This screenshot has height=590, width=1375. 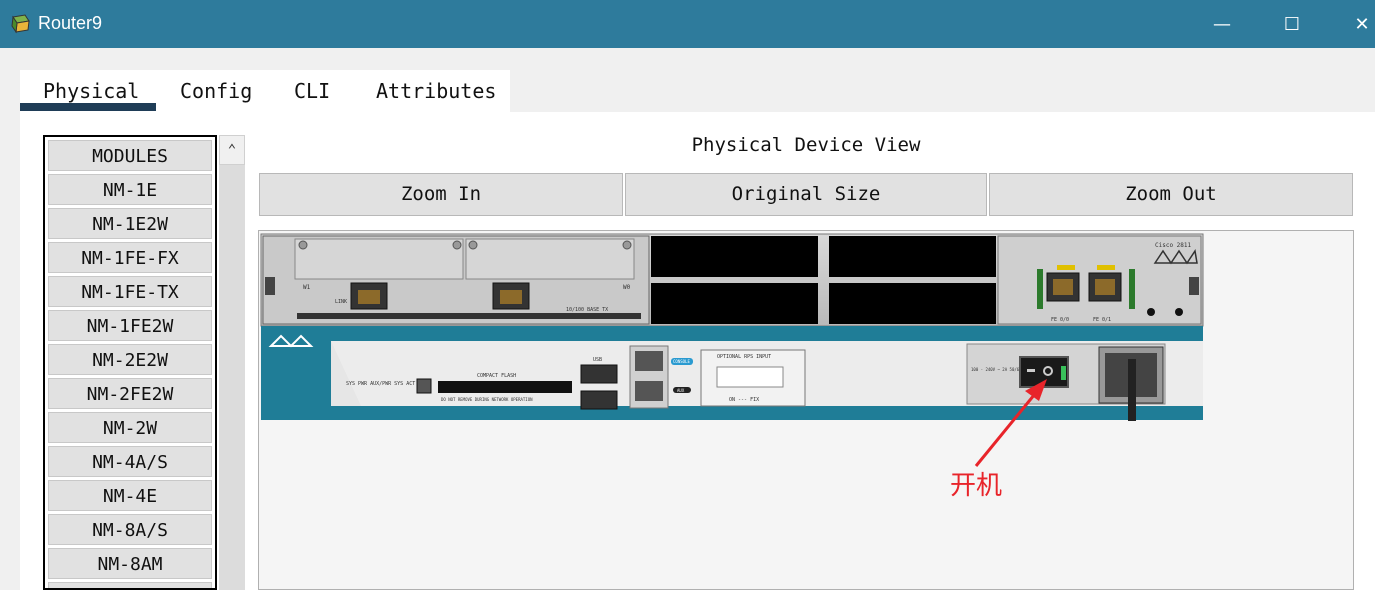 What do you see at coordinates (130, 155) in the screenshot?
I see `modules-header: MODULES` at bounding box center [130, 155].